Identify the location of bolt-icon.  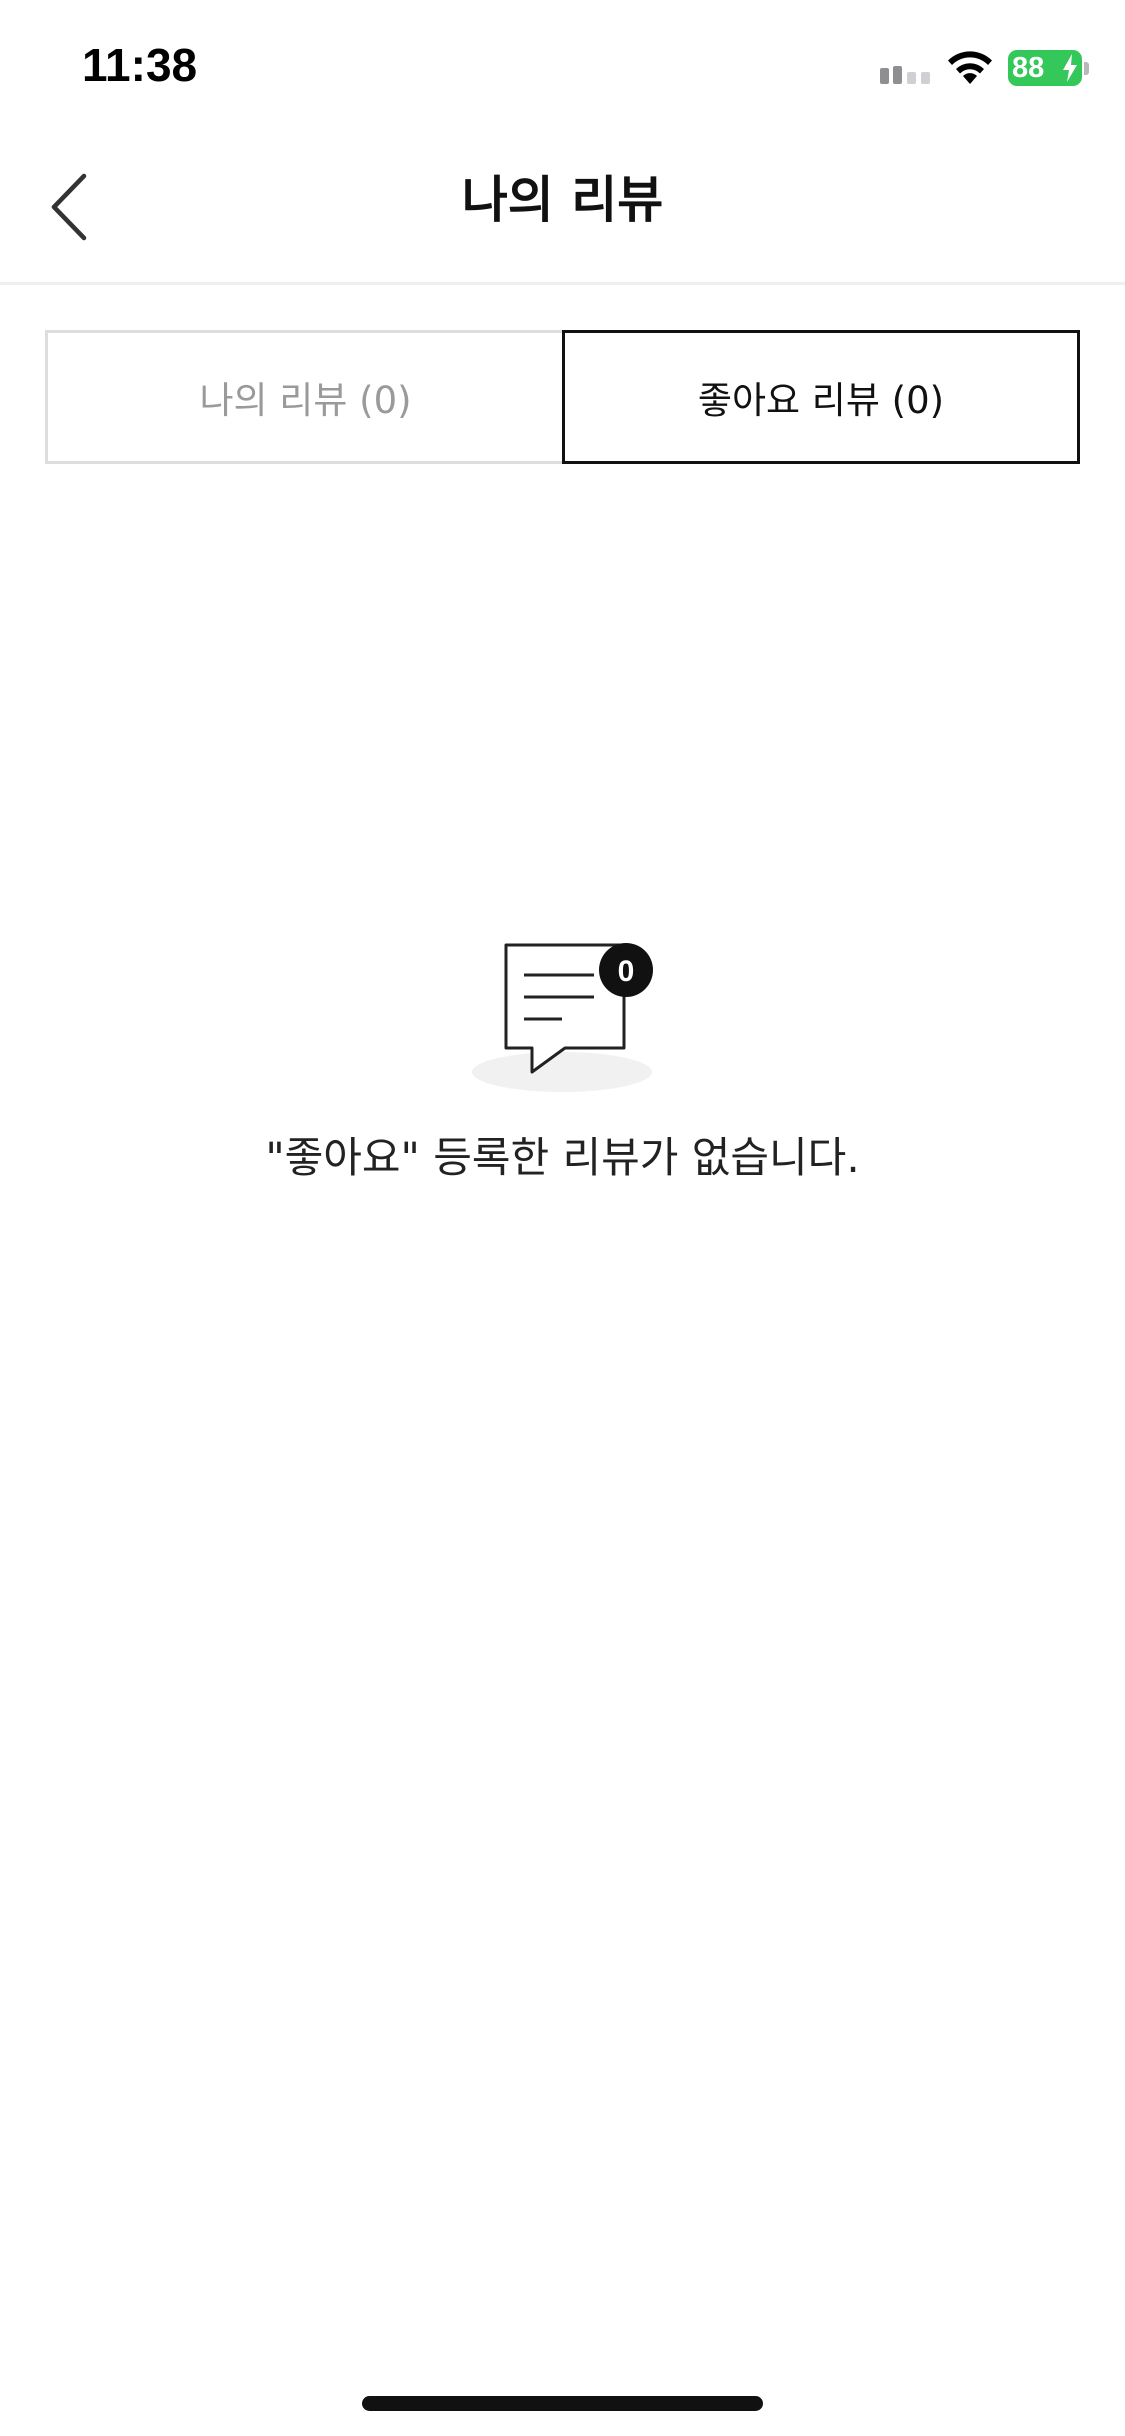
(1070, 68).